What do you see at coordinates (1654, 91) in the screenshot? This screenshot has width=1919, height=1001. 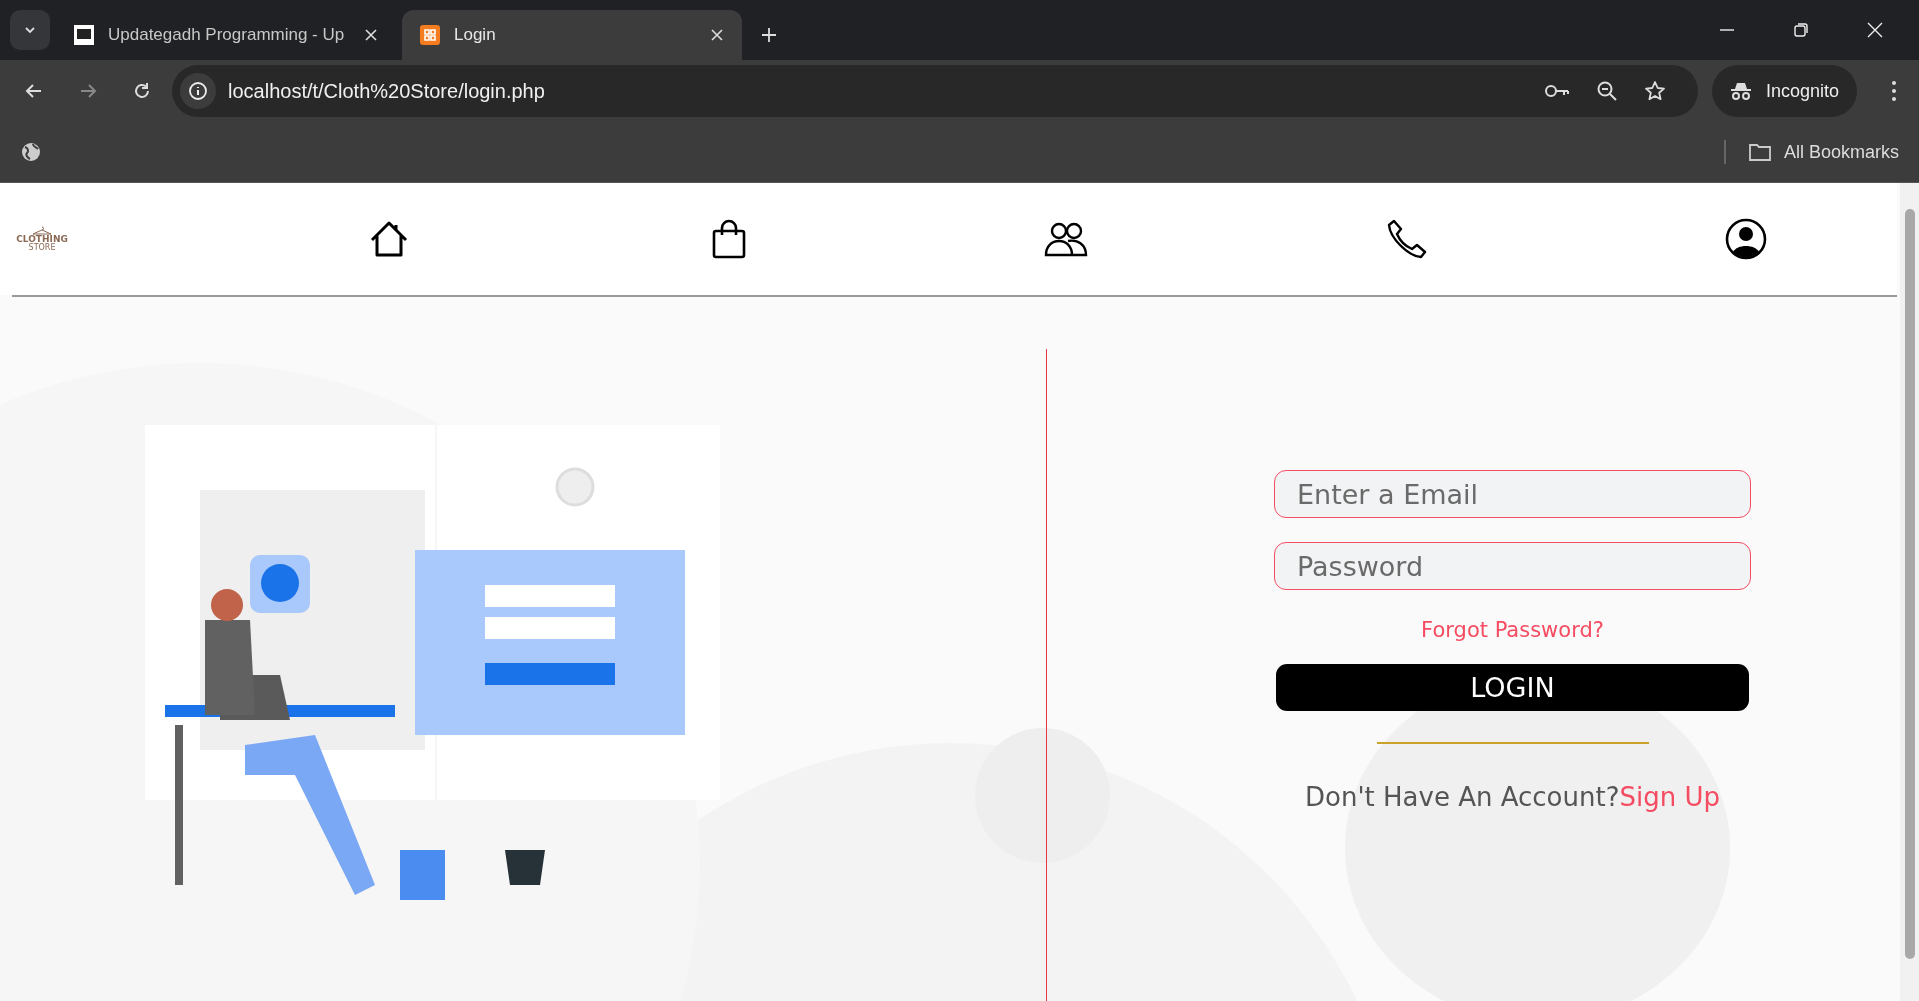 I see `star-icon` at bounding box center [1654, 91].